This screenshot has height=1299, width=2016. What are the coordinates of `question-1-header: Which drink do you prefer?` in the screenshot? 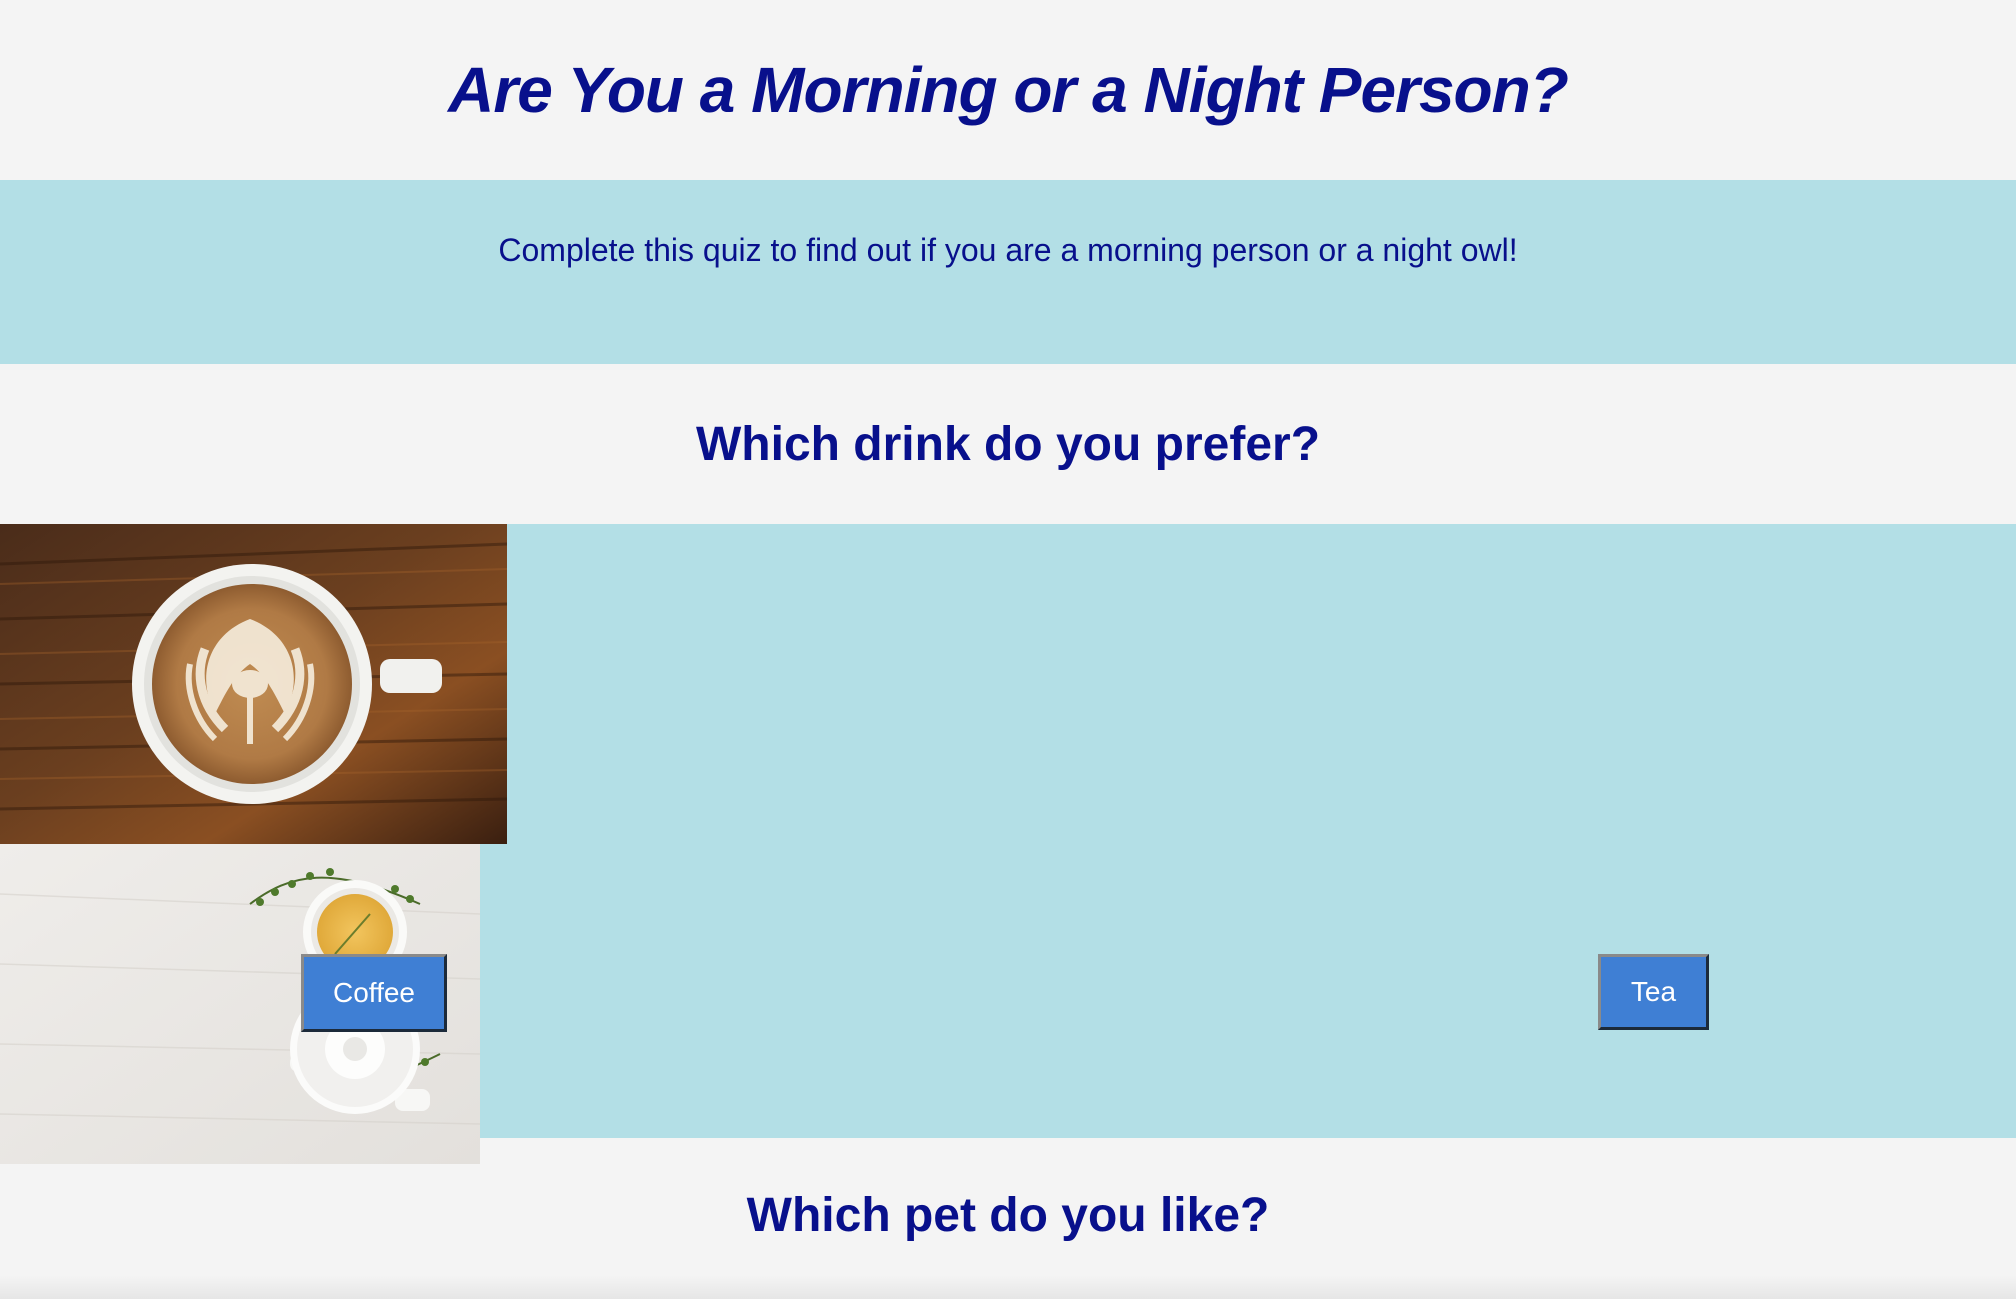 It's located at (1008, 444).